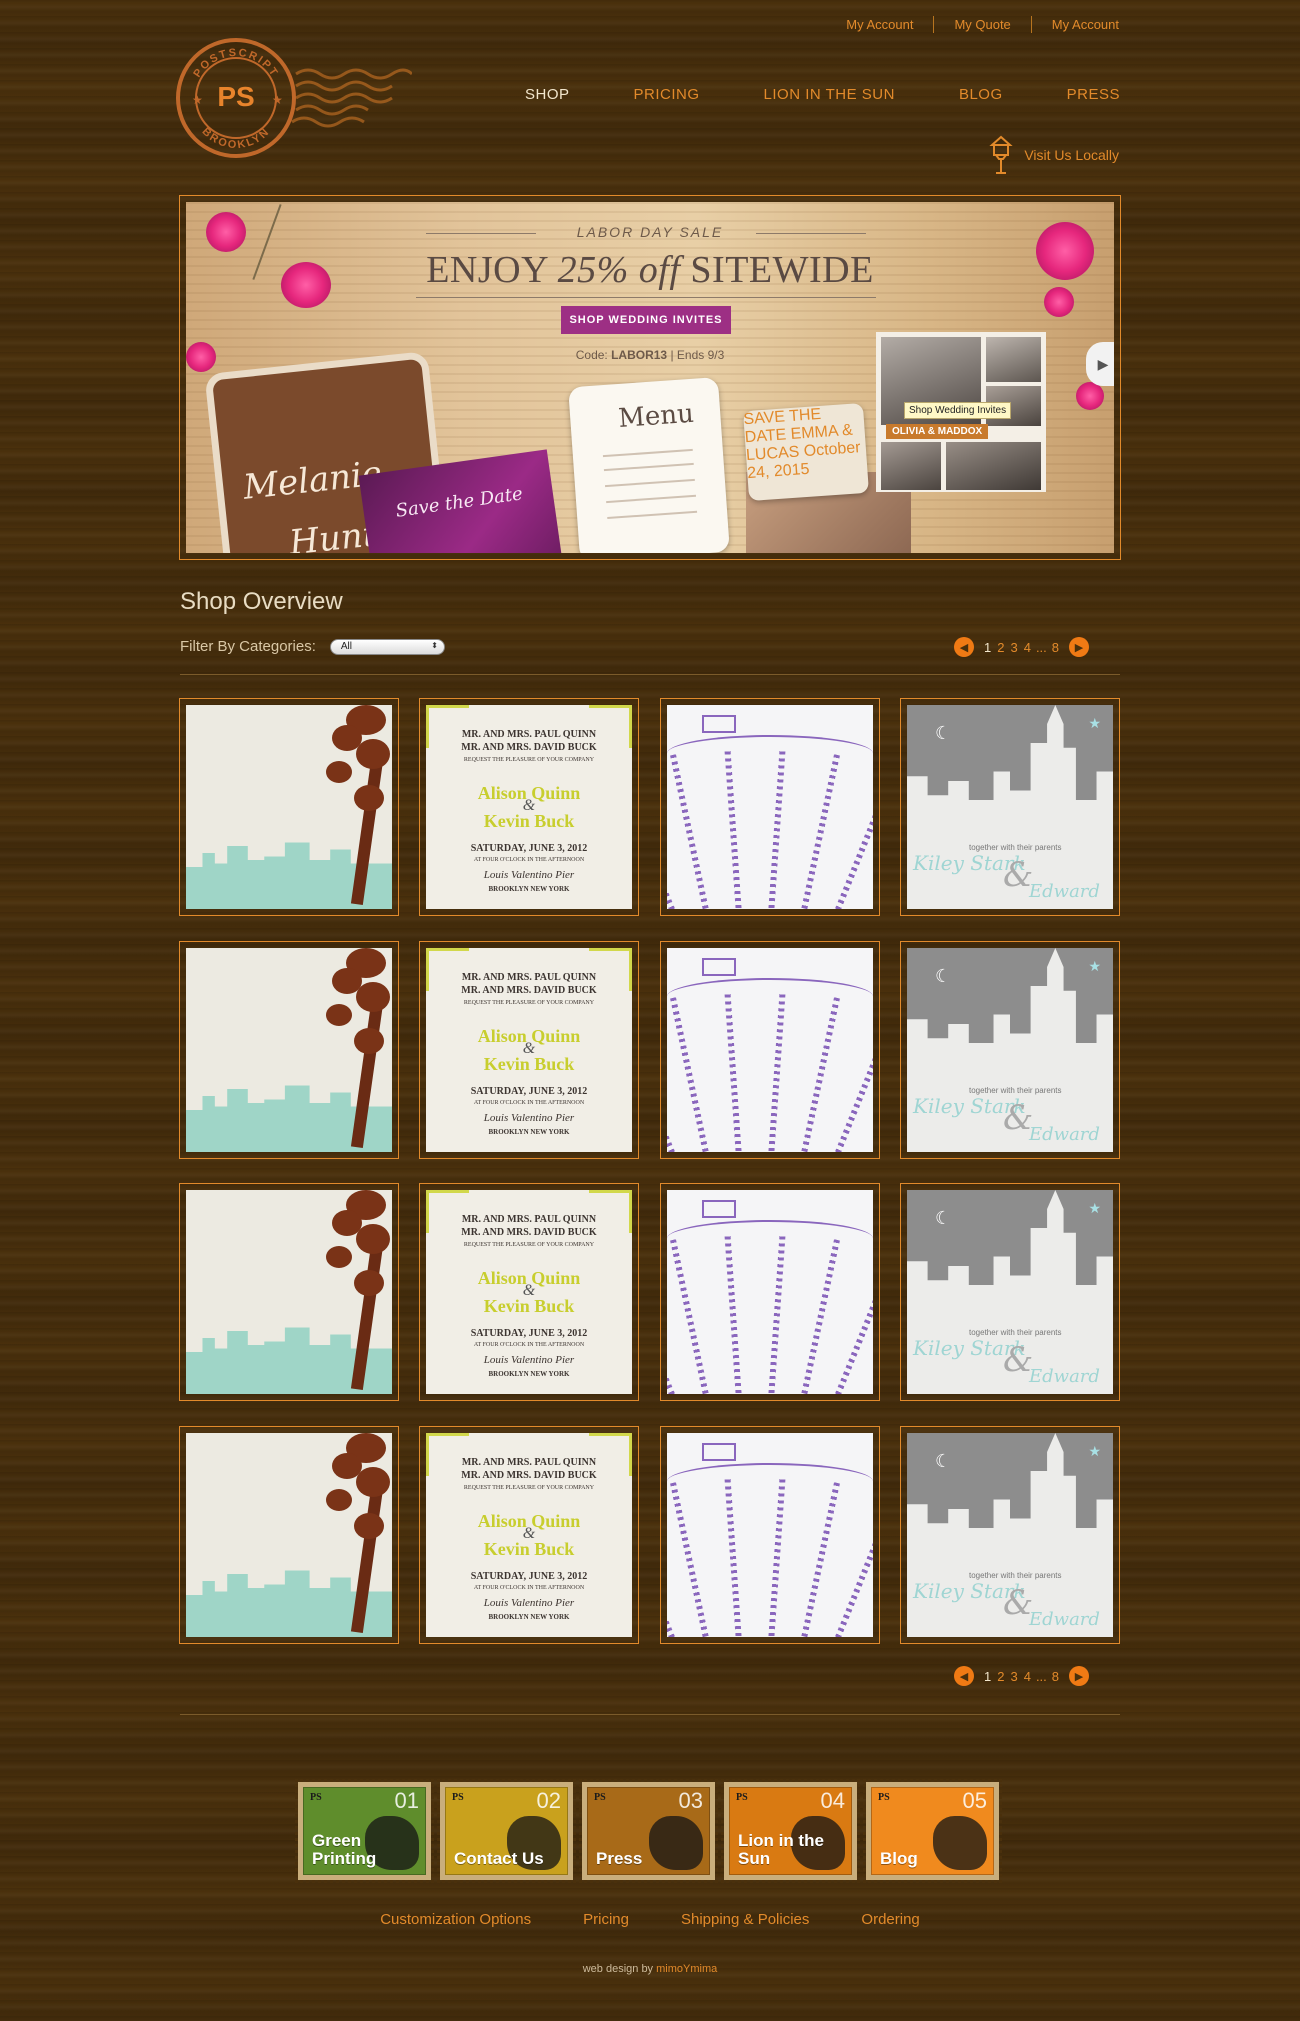 The height and width of the screenshot is (2021, 1300). I want to click on stamp-face: PS 03 Press, so click(648, 1831).